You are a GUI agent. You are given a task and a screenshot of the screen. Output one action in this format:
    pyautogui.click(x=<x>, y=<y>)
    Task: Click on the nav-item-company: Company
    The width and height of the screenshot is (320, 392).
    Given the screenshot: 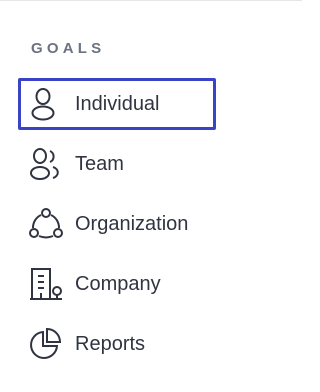 What is the action you would take?
    pyautogui.click(x=117, y=284)
    